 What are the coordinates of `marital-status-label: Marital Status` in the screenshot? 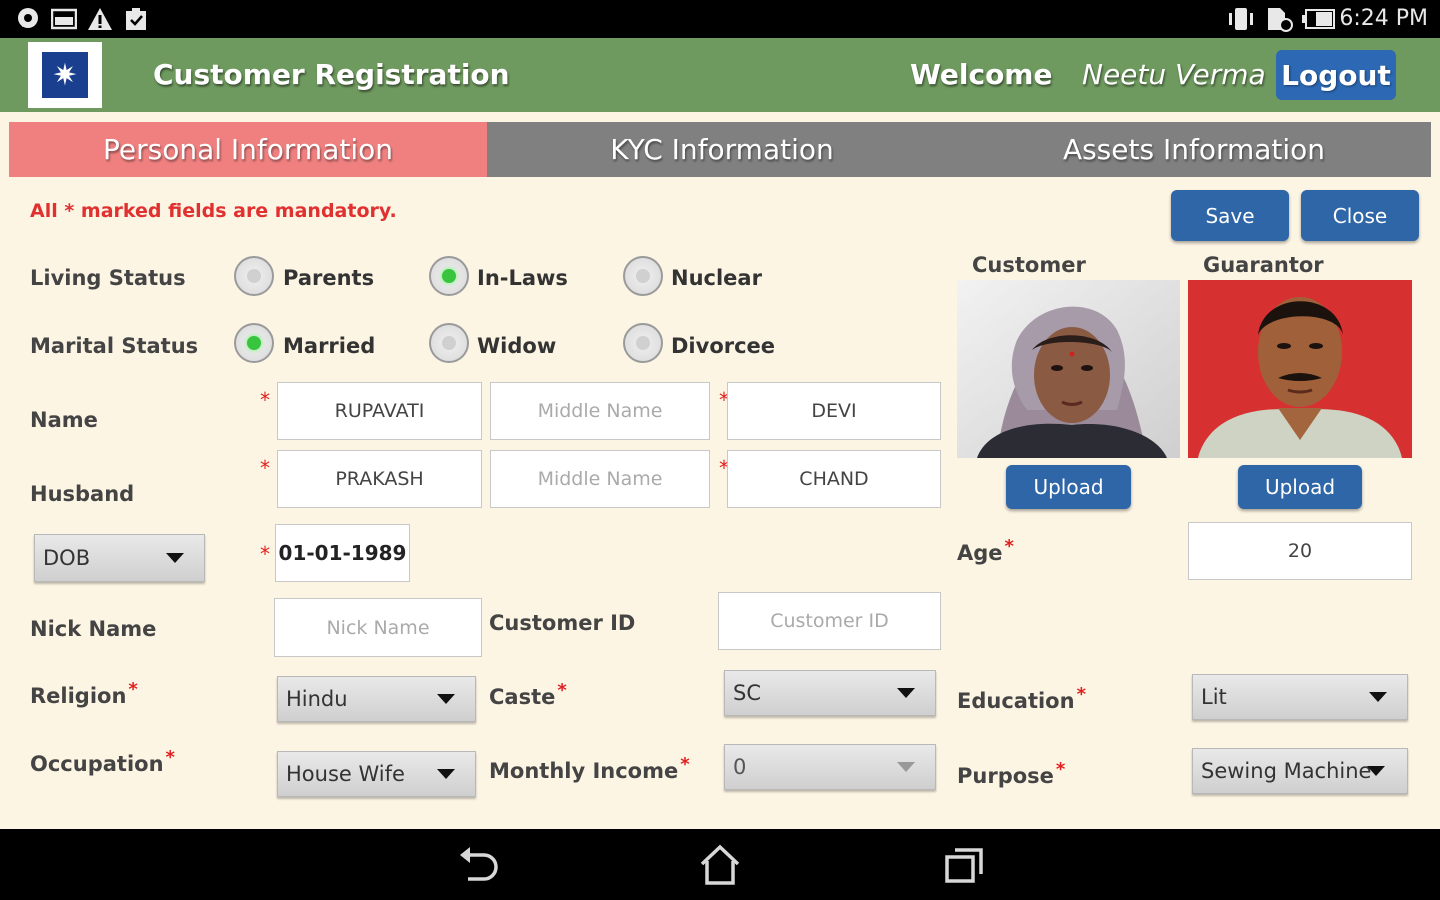 It's located at (114, 346).